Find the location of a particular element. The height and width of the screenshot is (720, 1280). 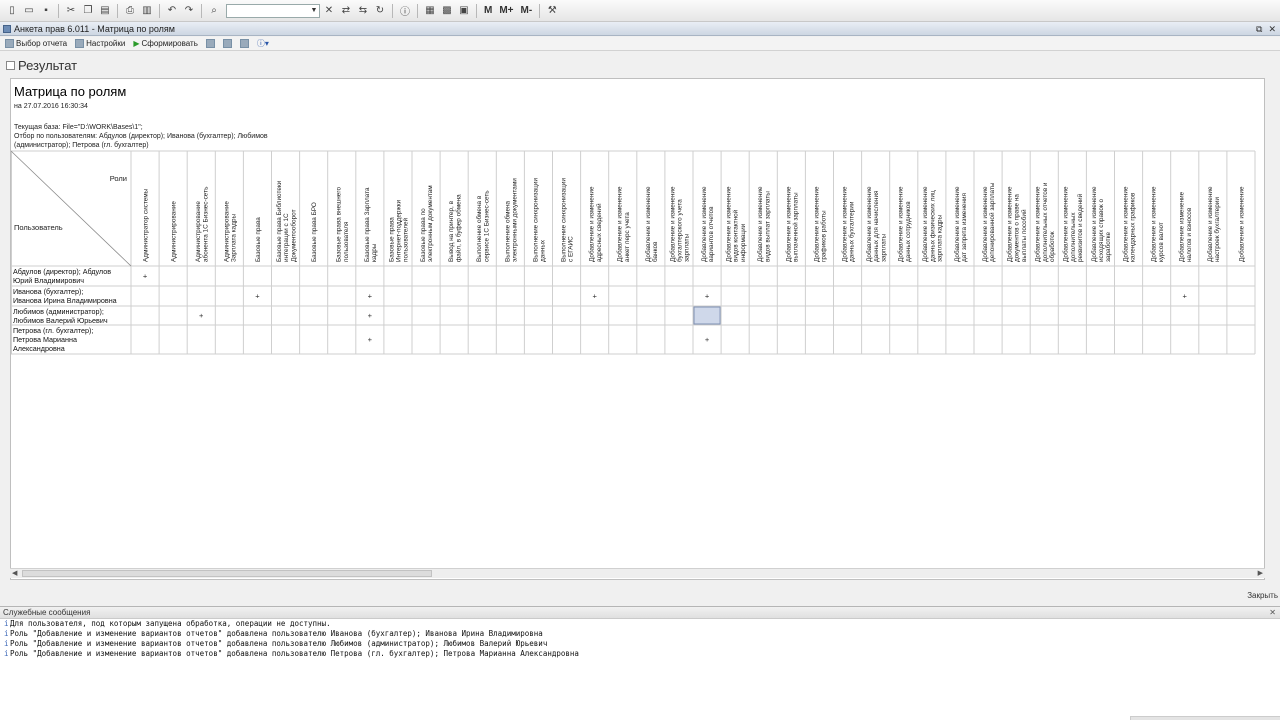

collapse-icon is located at coordinates (10, 65).